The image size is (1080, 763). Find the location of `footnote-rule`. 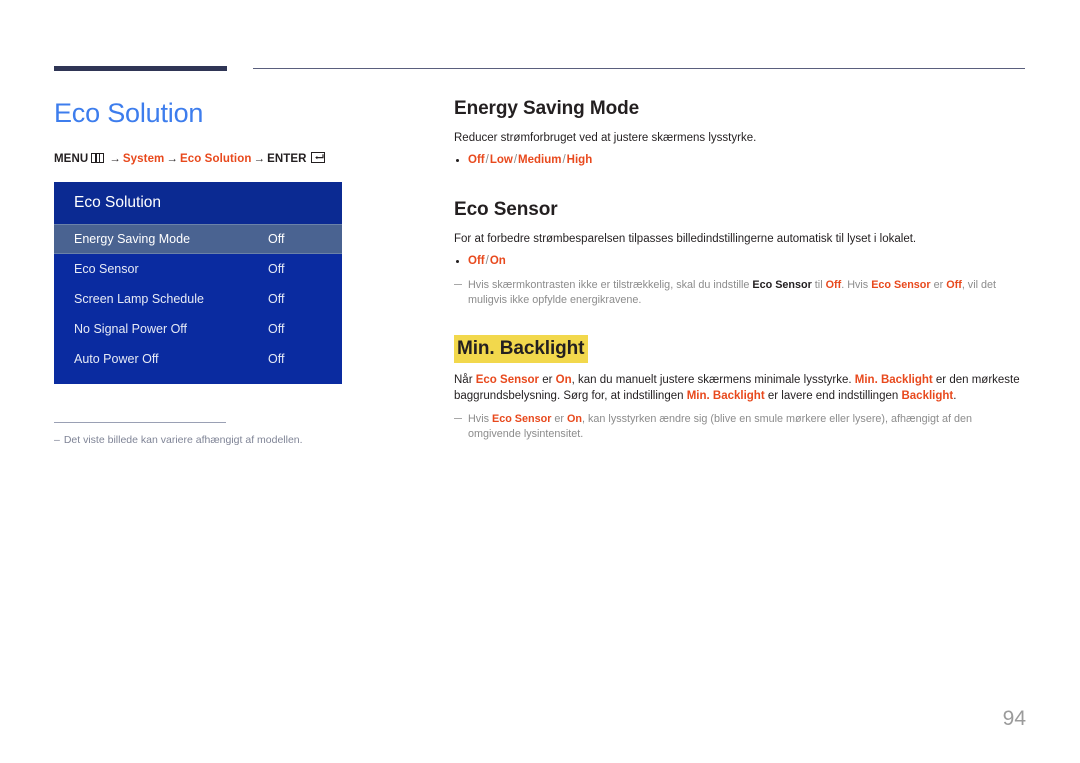

footnote-rule is located at coordinates (140, 422).